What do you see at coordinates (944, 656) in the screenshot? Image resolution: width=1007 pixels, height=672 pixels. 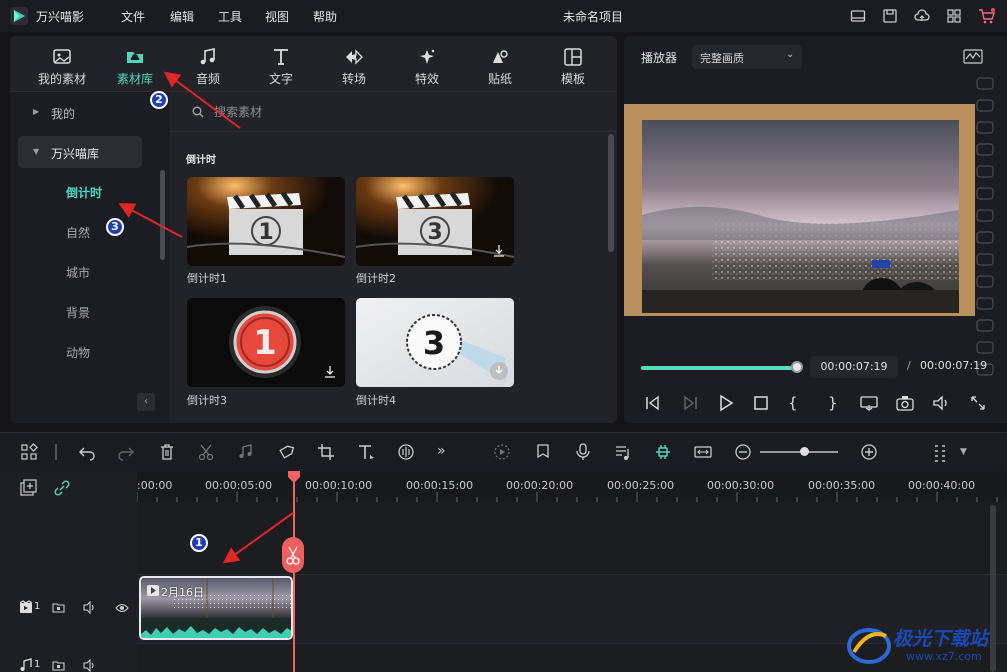 I see `watermark-url: www.xz7.com` at bounding box center [944, 656].